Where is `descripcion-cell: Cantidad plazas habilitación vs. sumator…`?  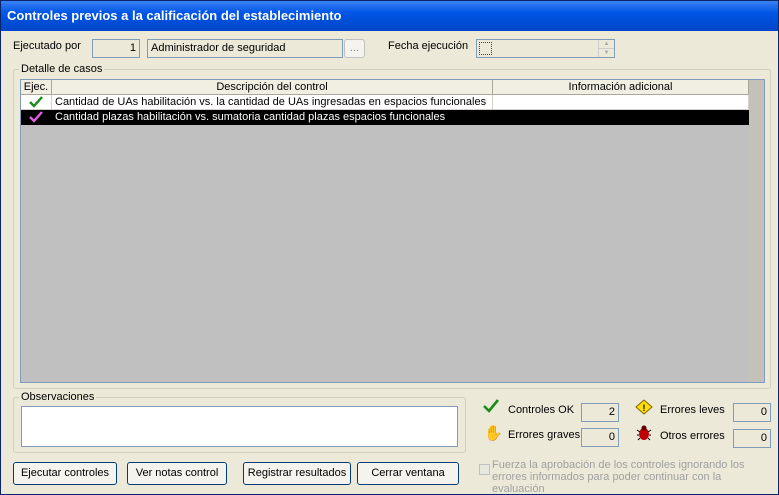
descripcion-cell: Cantidad plazas habilitación vs. sumator… is located at coordinates (272, 117).